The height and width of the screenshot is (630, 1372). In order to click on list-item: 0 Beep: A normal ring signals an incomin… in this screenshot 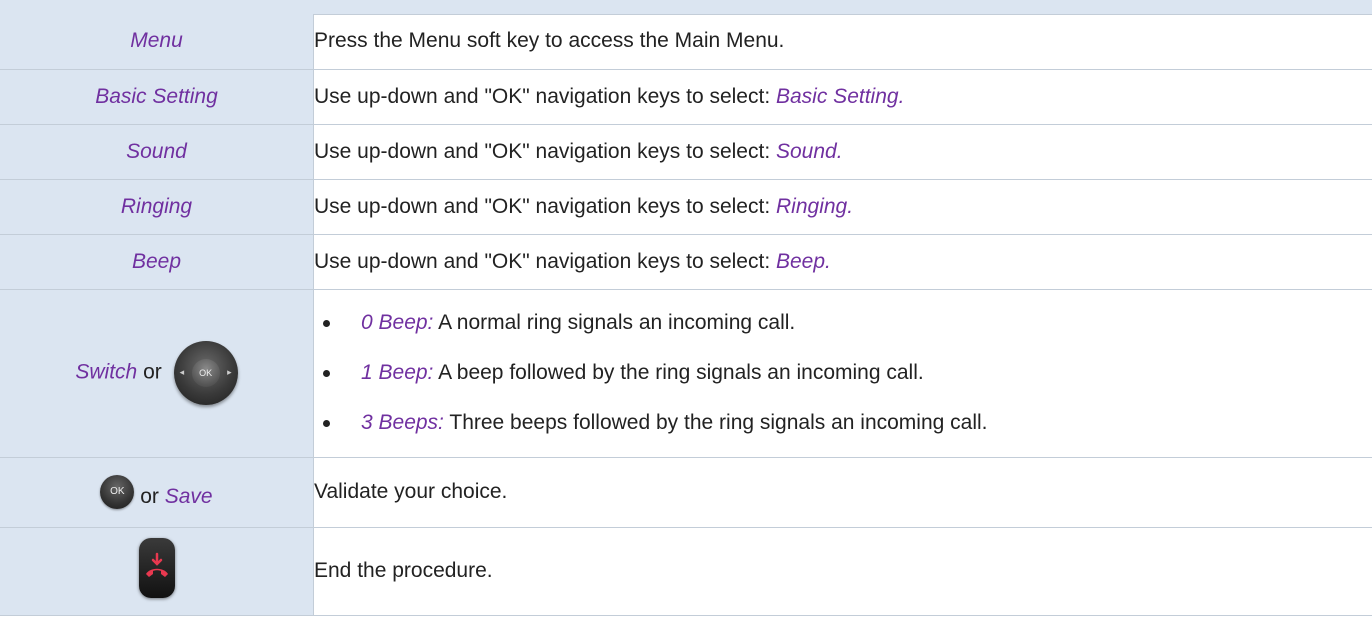, I will do `click(843, 323)`.